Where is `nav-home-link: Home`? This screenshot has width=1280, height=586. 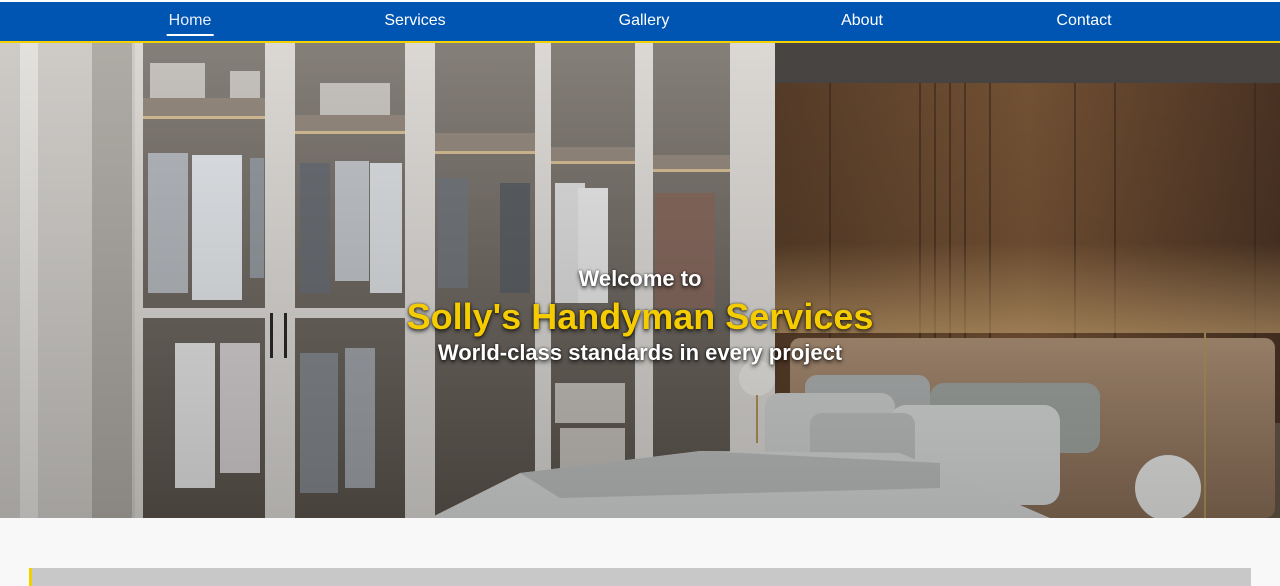
nav-home-link: Home is located at coordinates (190, 22).